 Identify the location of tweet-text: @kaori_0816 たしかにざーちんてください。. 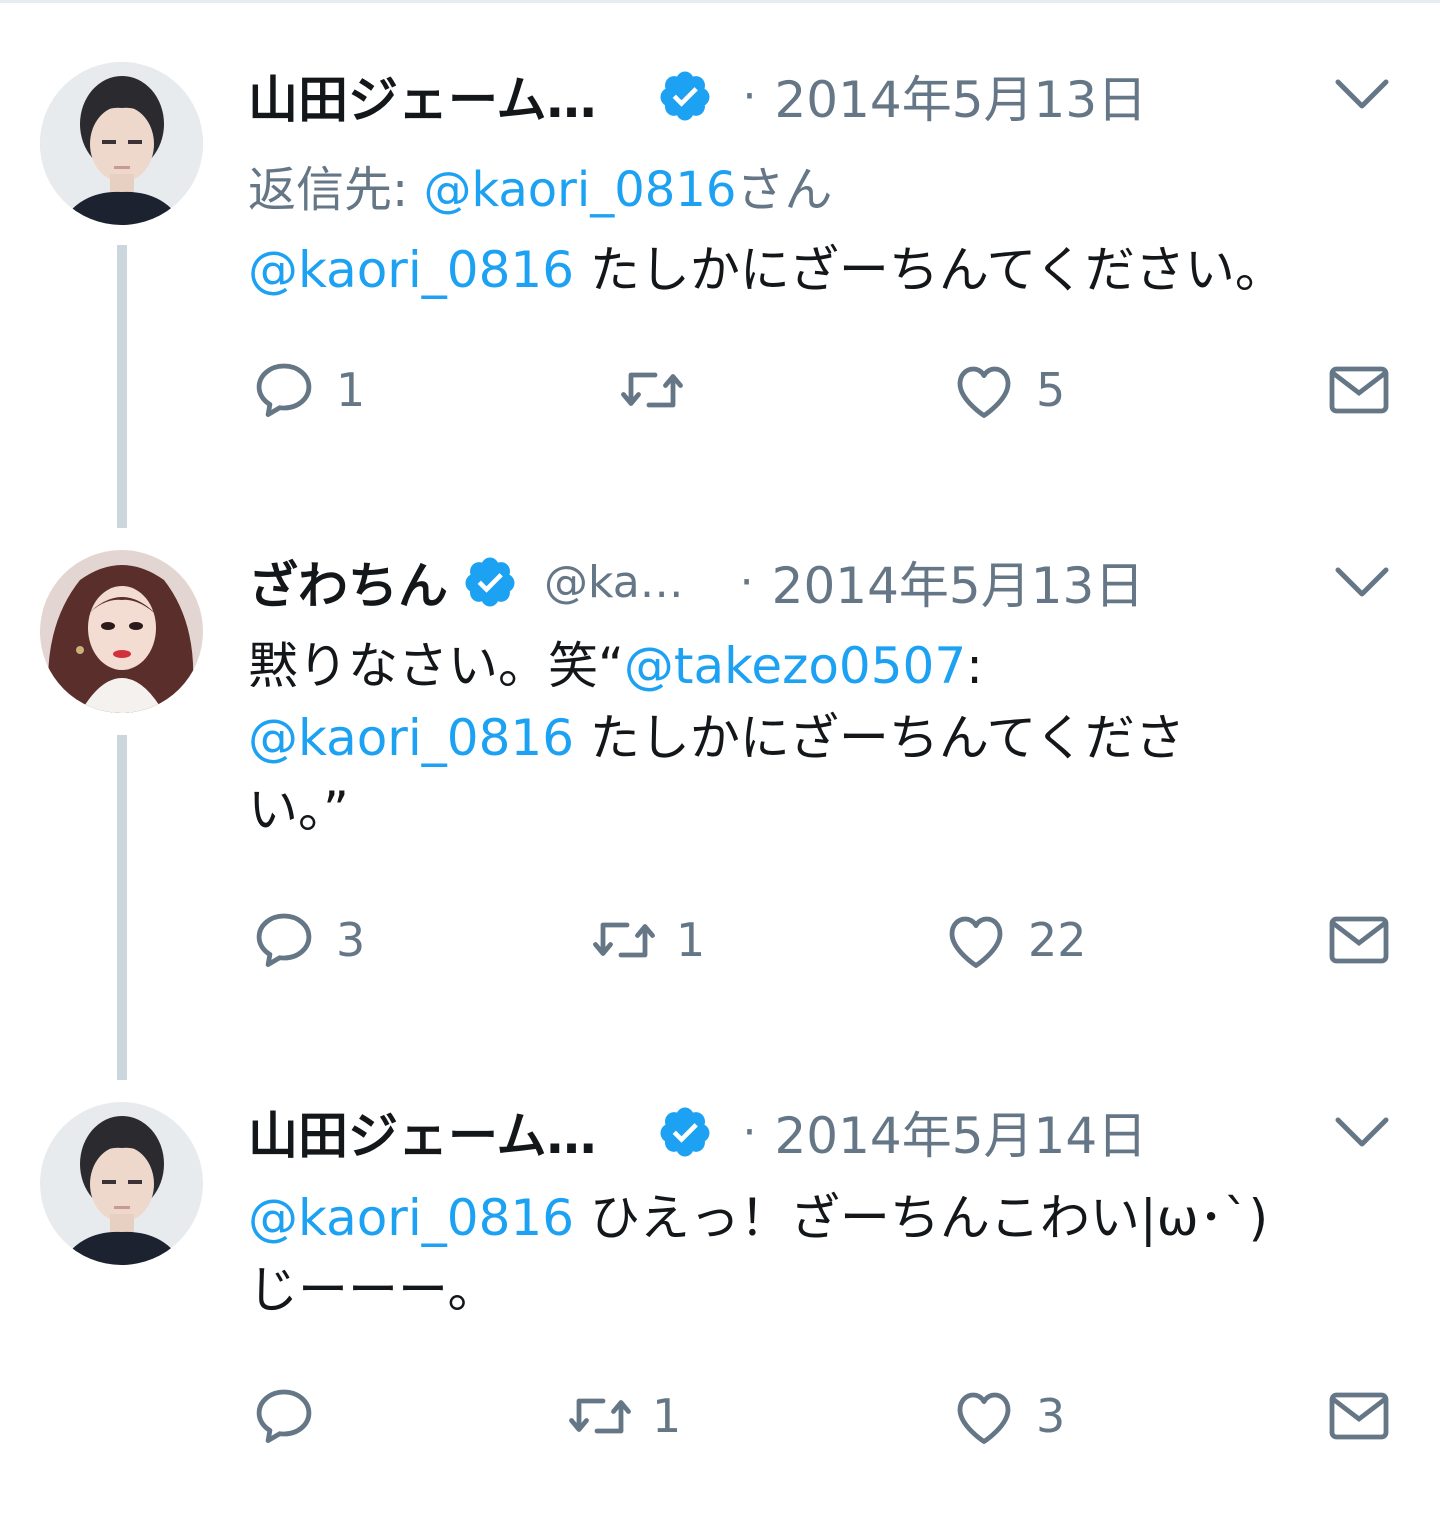
(828, 270).